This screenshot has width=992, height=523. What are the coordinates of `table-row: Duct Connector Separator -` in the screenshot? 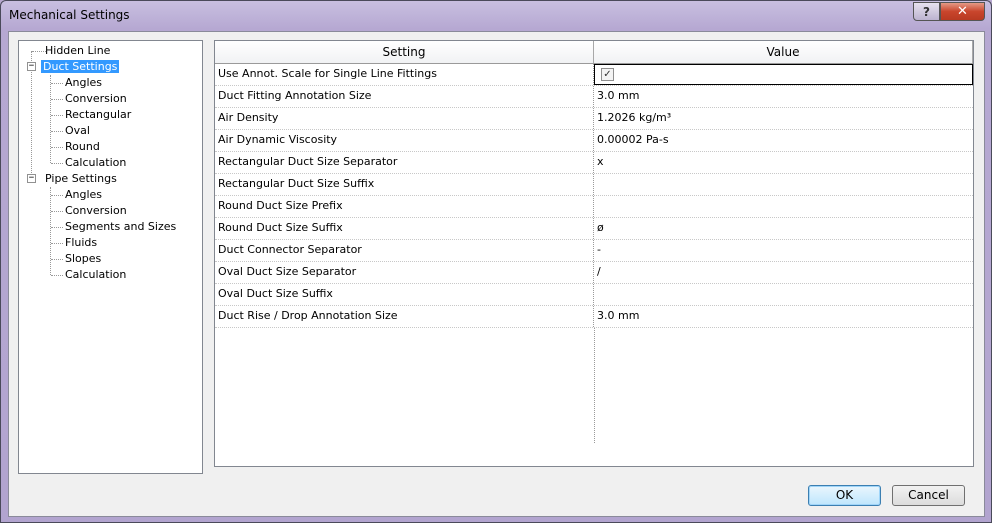 It's located at (594, 251).